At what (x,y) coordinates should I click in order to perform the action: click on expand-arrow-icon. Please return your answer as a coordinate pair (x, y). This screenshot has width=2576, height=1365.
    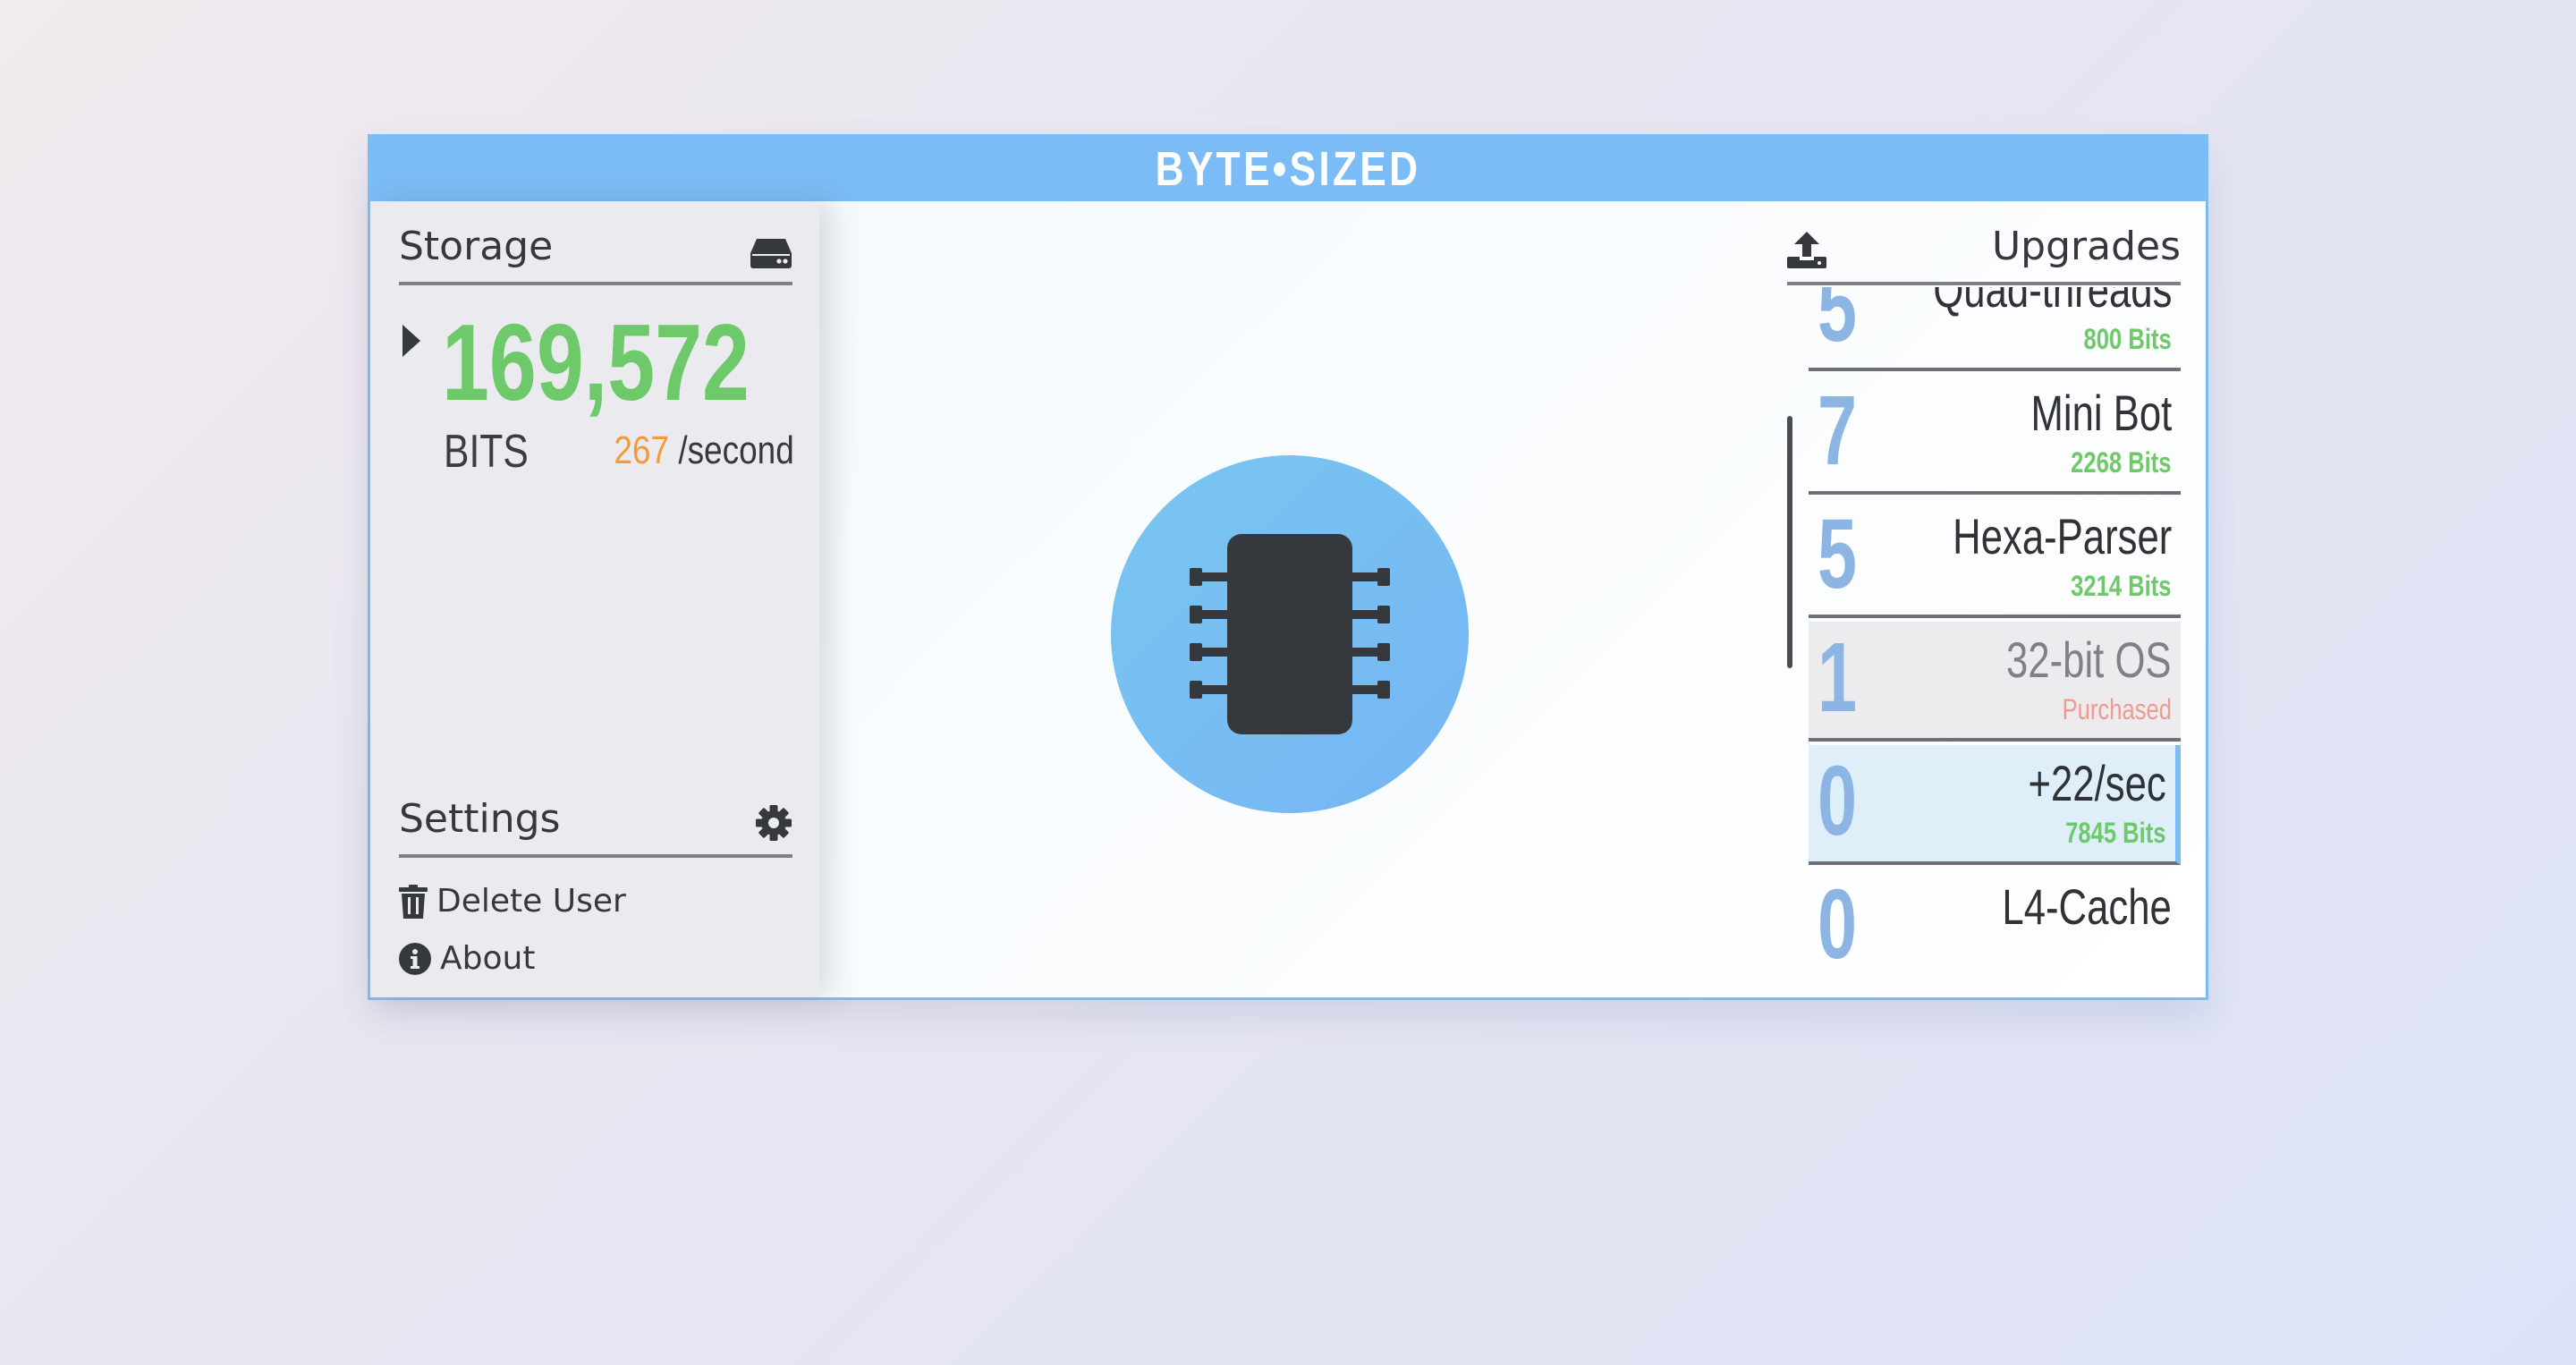
    Looking at the image, I should click on (411, 342).